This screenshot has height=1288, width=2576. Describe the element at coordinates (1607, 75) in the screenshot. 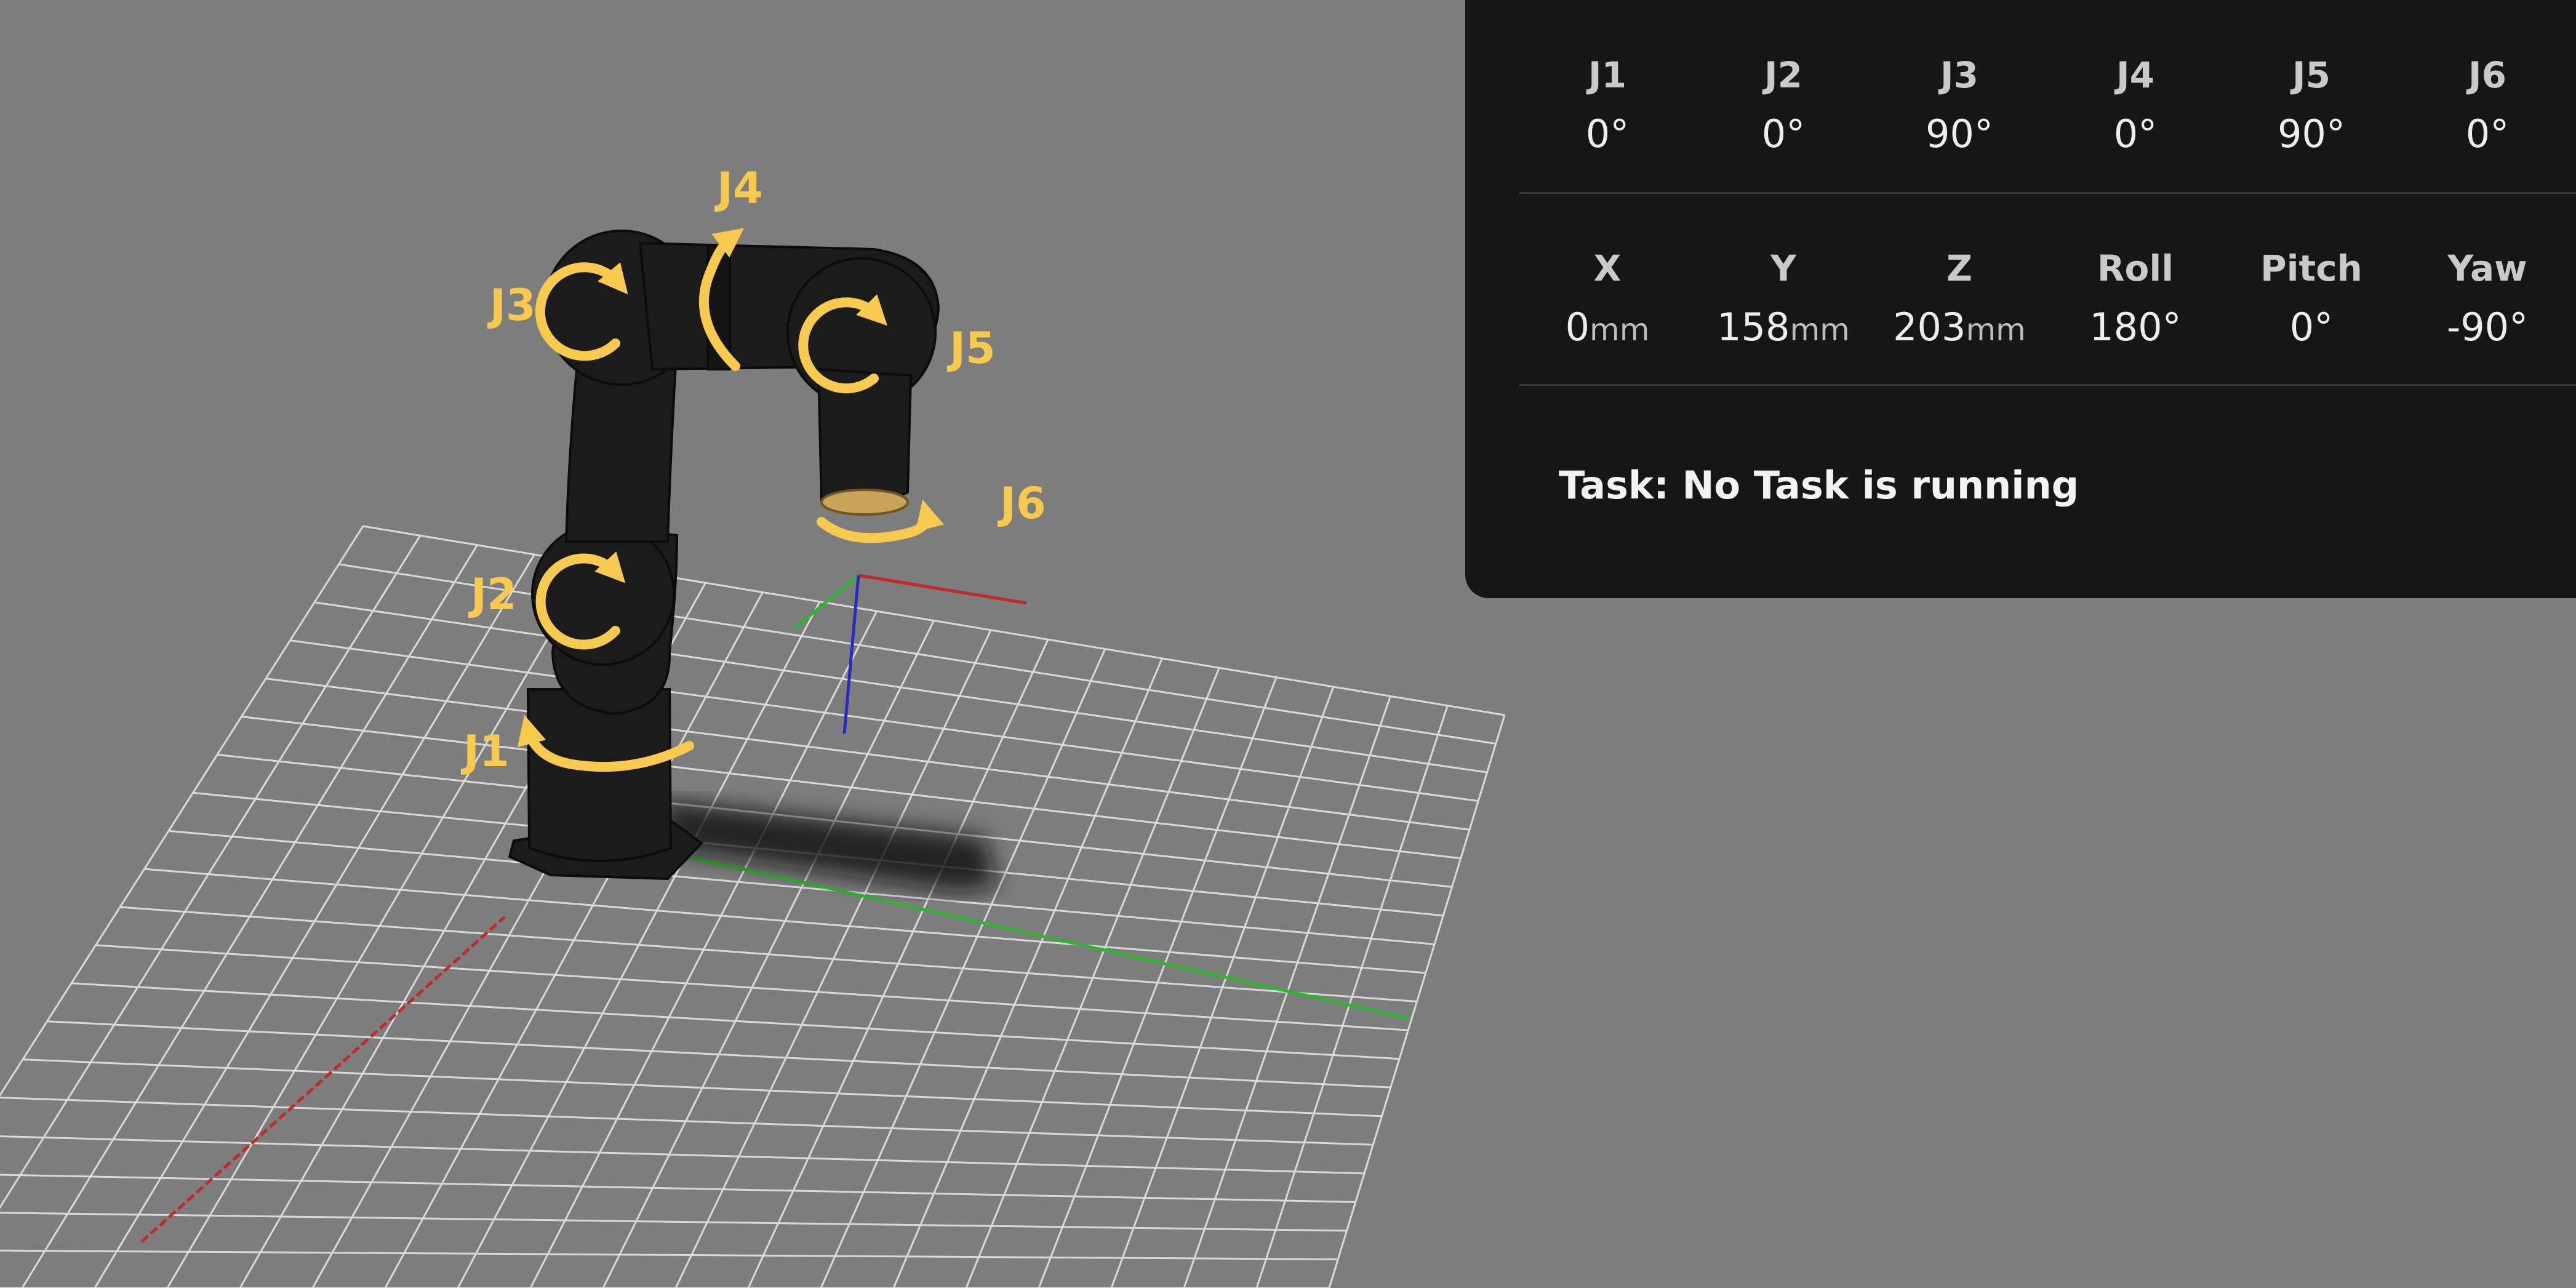

I see `joint-header: J1` at that location.